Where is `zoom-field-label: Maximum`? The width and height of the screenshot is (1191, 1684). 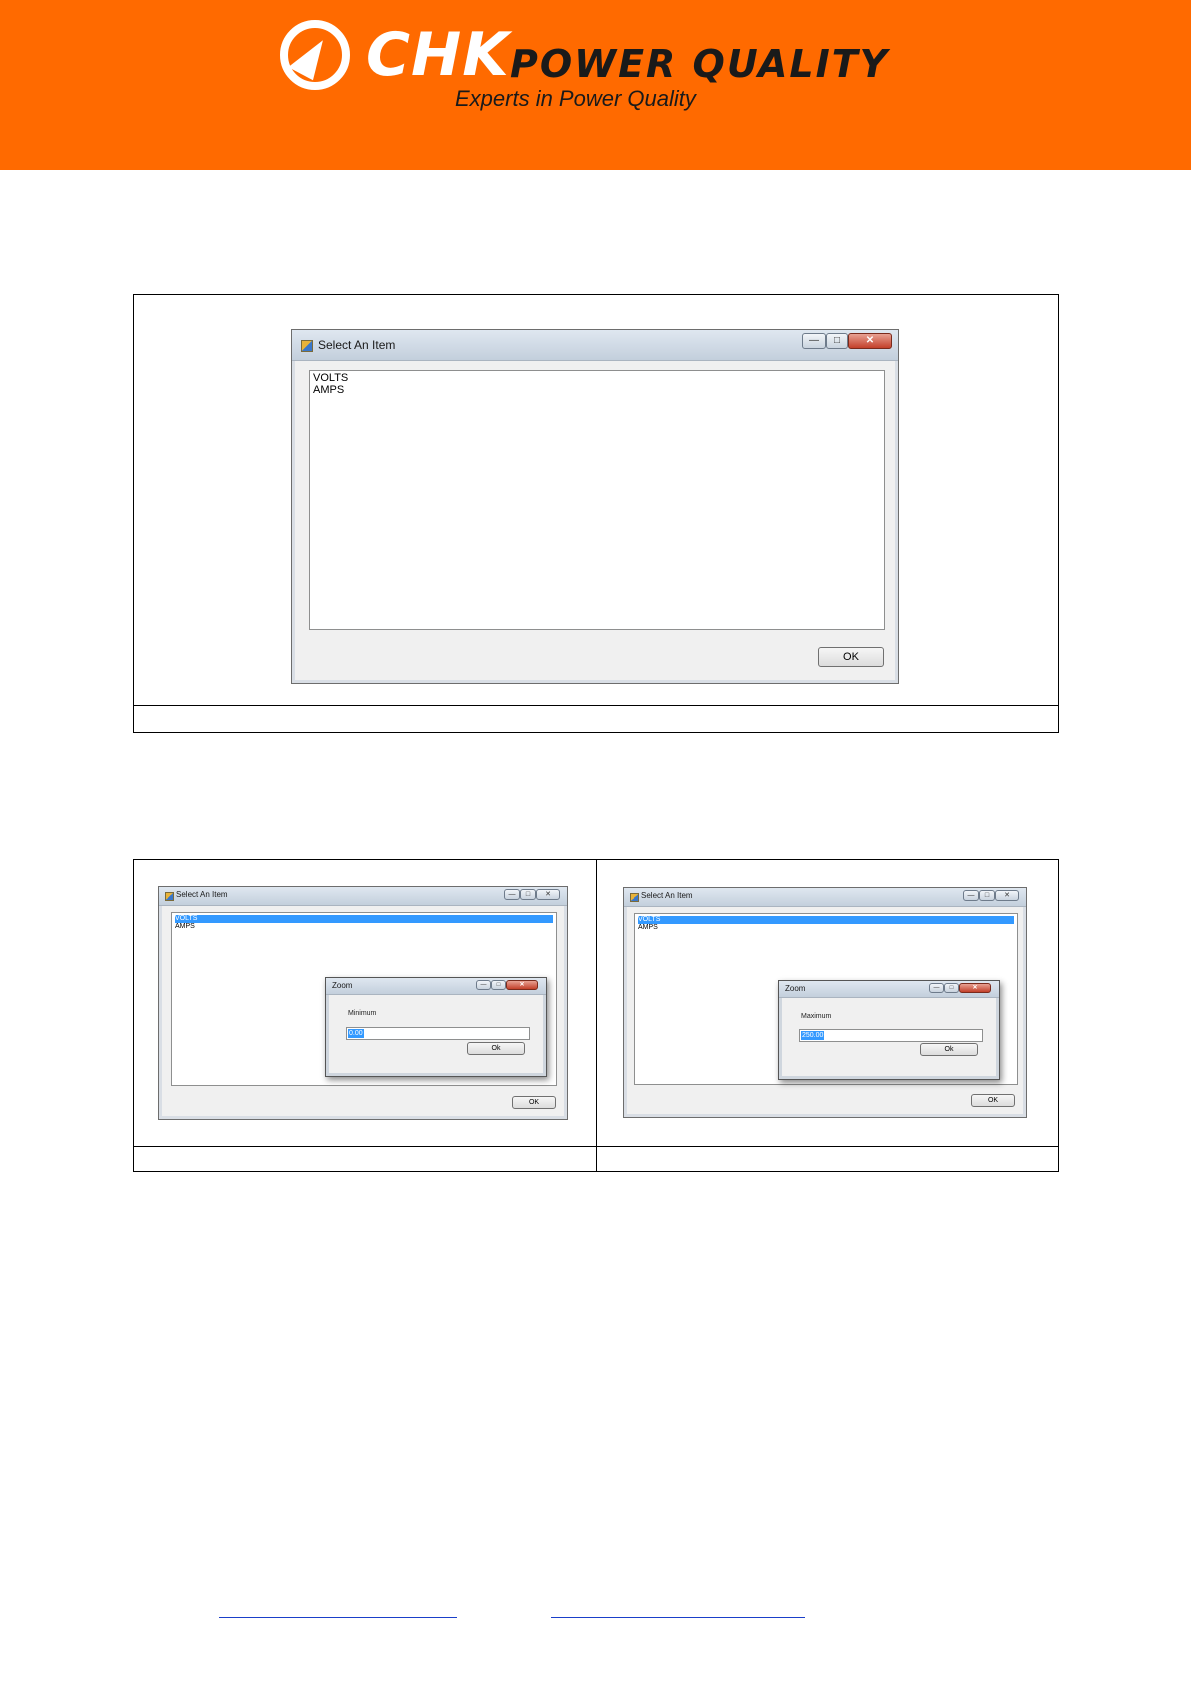 zoom-field-label: Maximum is located at coordinates (816, 1016).